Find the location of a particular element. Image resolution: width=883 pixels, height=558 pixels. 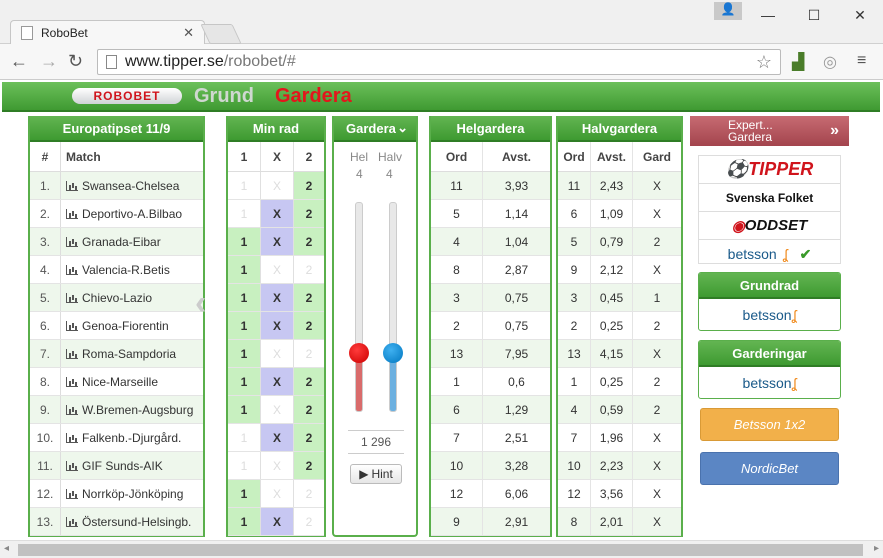

source-svenska-folket: Svenska Folket is located at coordinates (769, 198).